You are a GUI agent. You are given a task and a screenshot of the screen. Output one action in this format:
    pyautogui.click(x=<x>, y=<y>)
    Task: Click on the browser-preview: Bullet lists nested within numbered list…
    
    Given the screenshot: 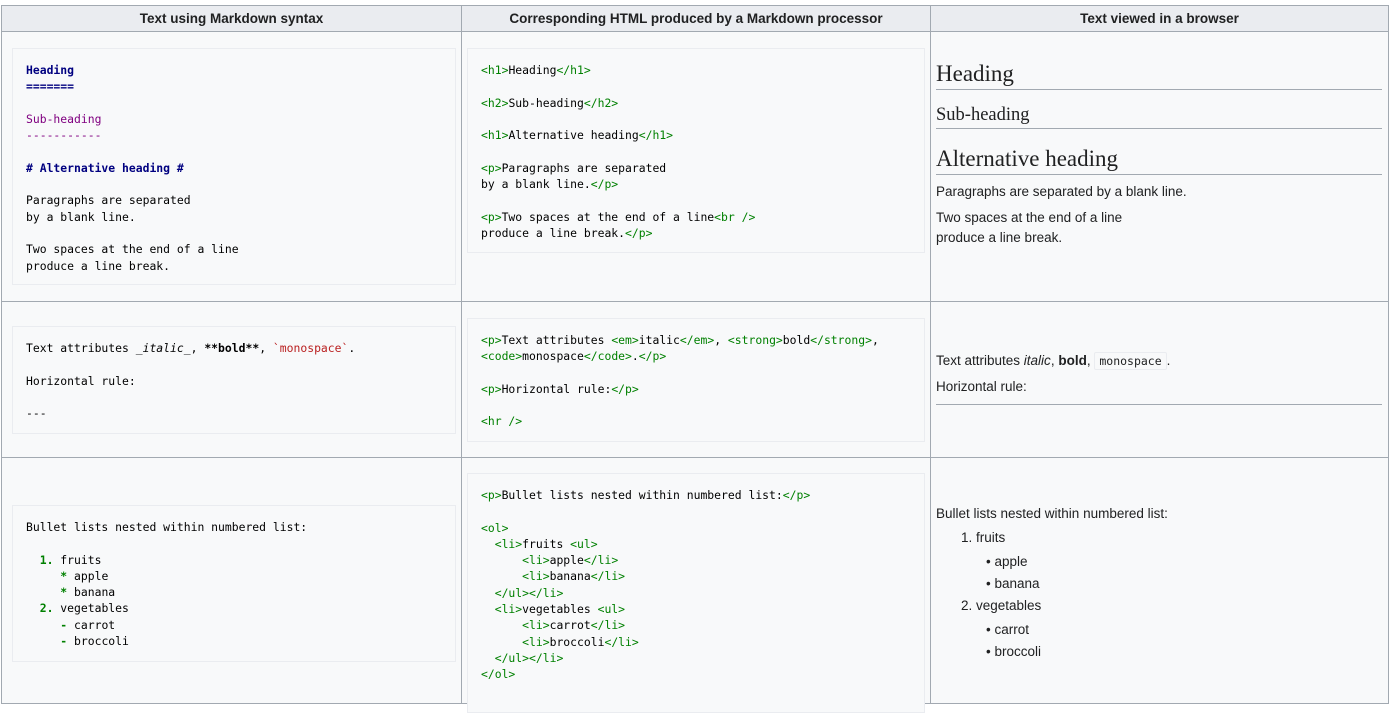 What is the action you would take?
    pyautogui.click(x=1159, y=583)
    